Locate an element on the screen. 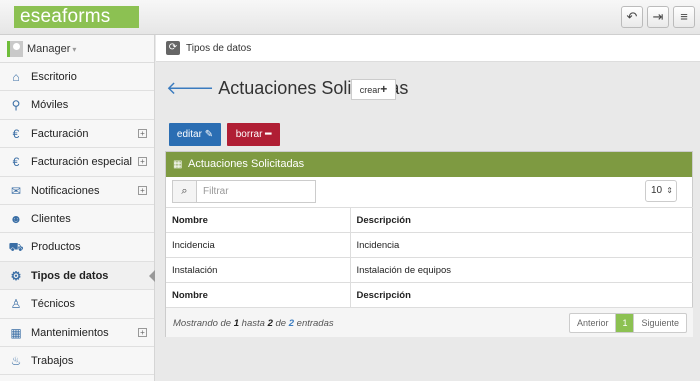  envelope-icon: ✉ is located at coordinates (16, 190).